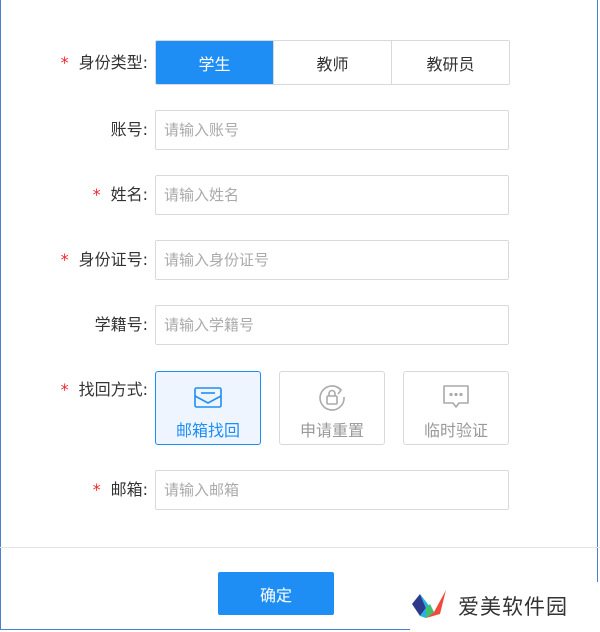 This screenshot has width=600, height=632. I want to click on identity-type-segmented: 学生 教师 教研员, so click(332, 62).